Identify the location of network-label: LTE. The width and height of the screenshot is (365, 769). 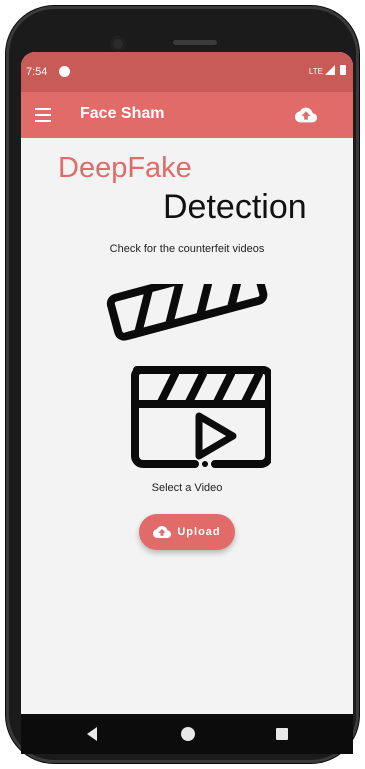
(315, 71).